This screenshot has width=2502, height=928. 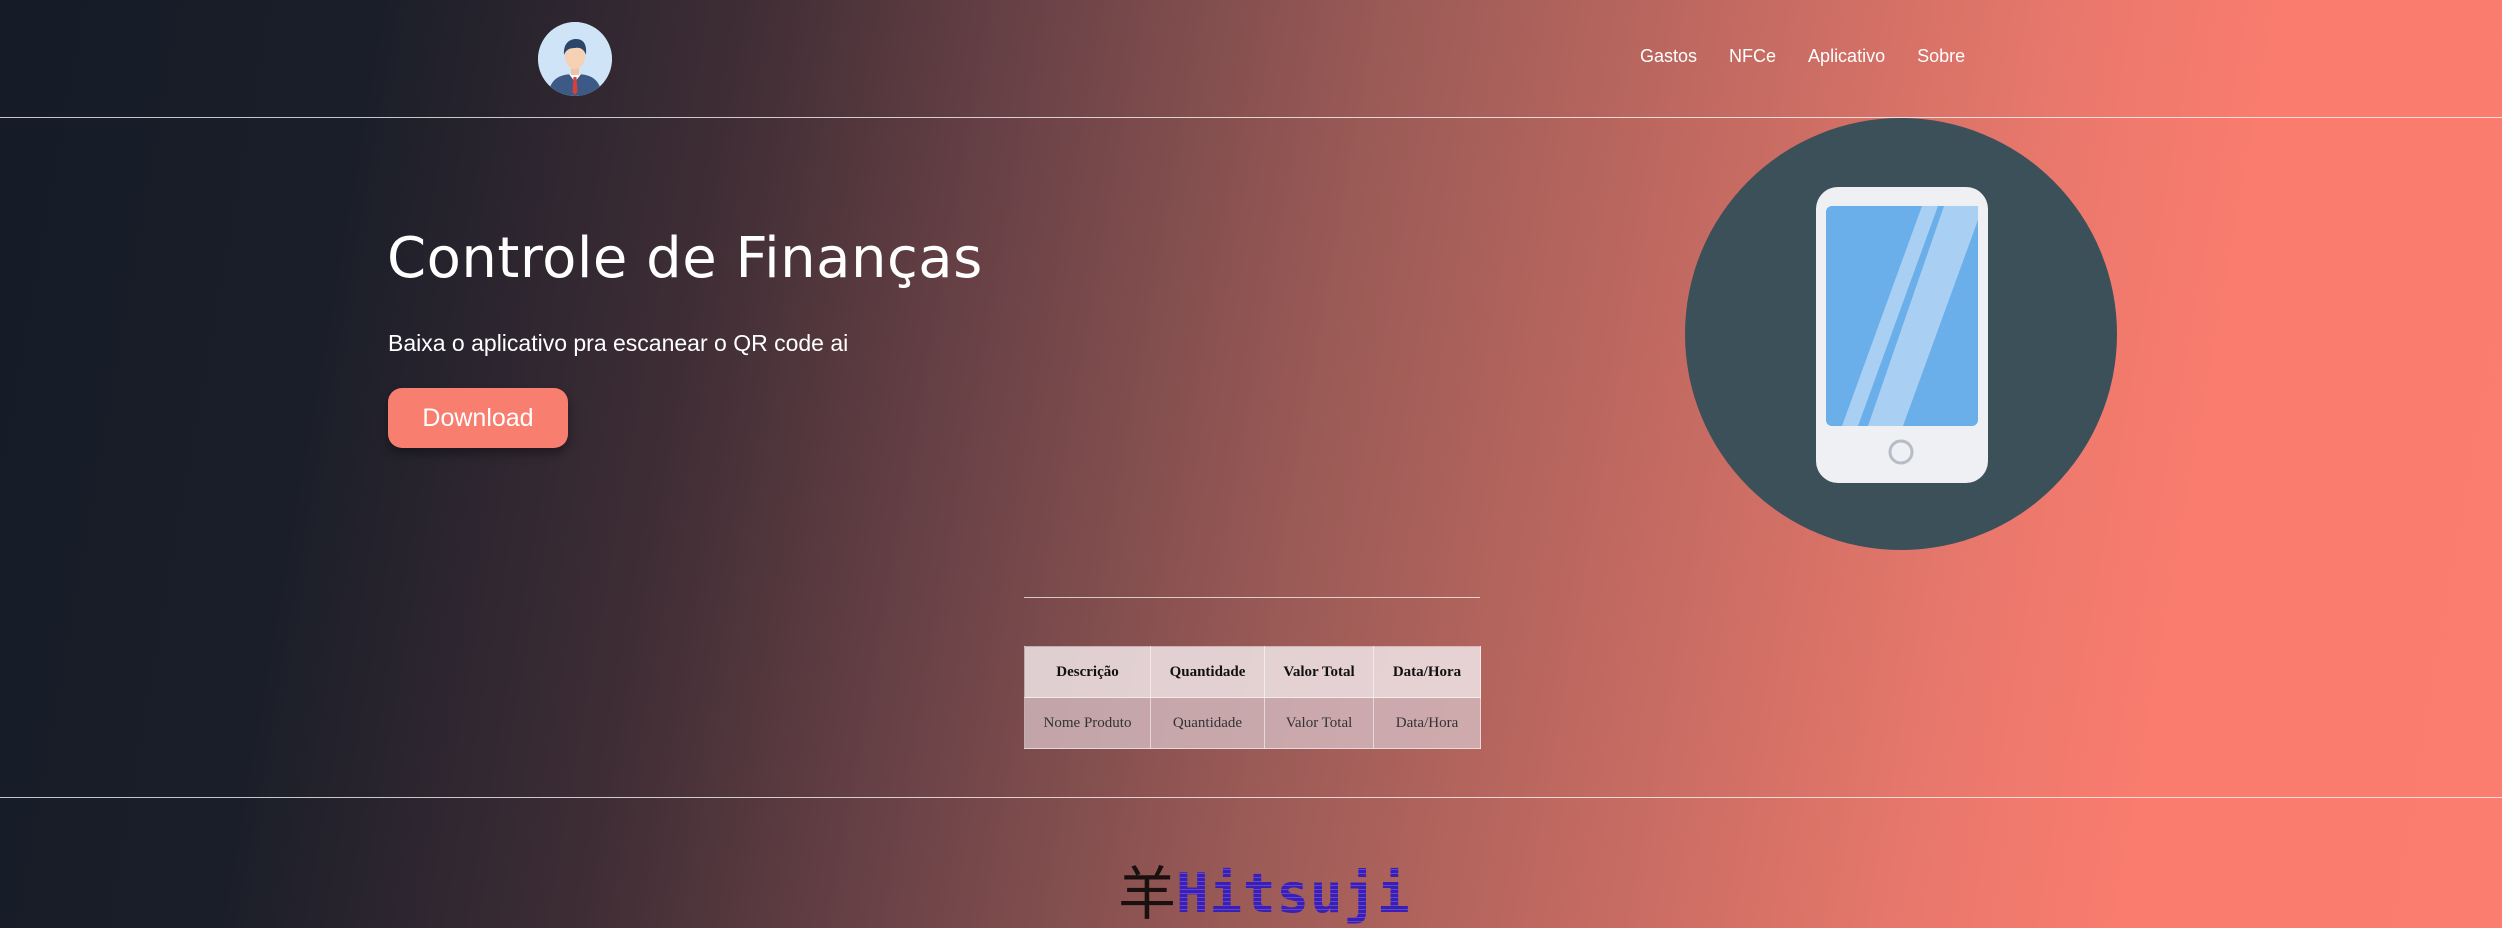 I want to click on footer-logo-kanji: 羊, so click(x=1147, y=895).